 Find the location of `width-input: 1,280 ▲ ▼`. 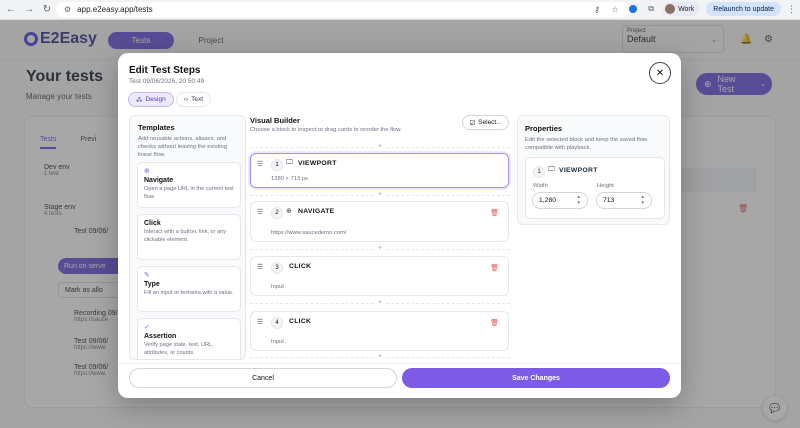

width-input: 1,280 ▲ ▼ is located at coordinates (560, 200).